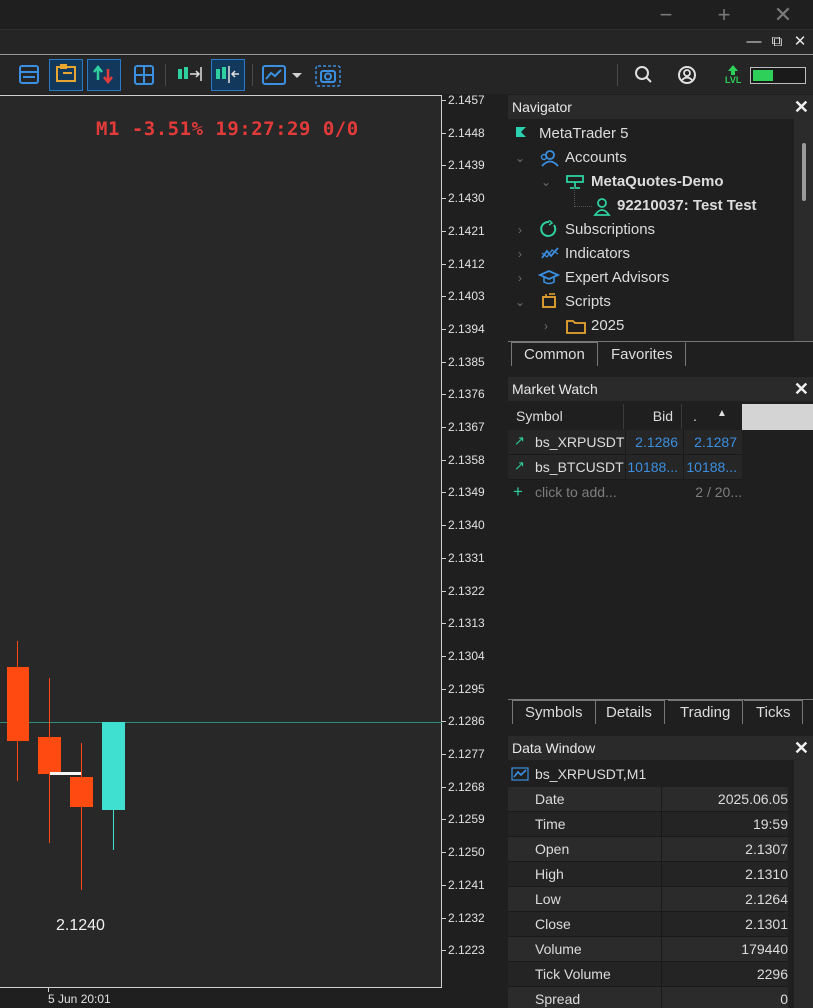 This screenshot has height=1008, width=813. What do you see at coordinates (553, 924) in the screenshot?
I see `data-window-label: Close` at bounding box center [553, 924].